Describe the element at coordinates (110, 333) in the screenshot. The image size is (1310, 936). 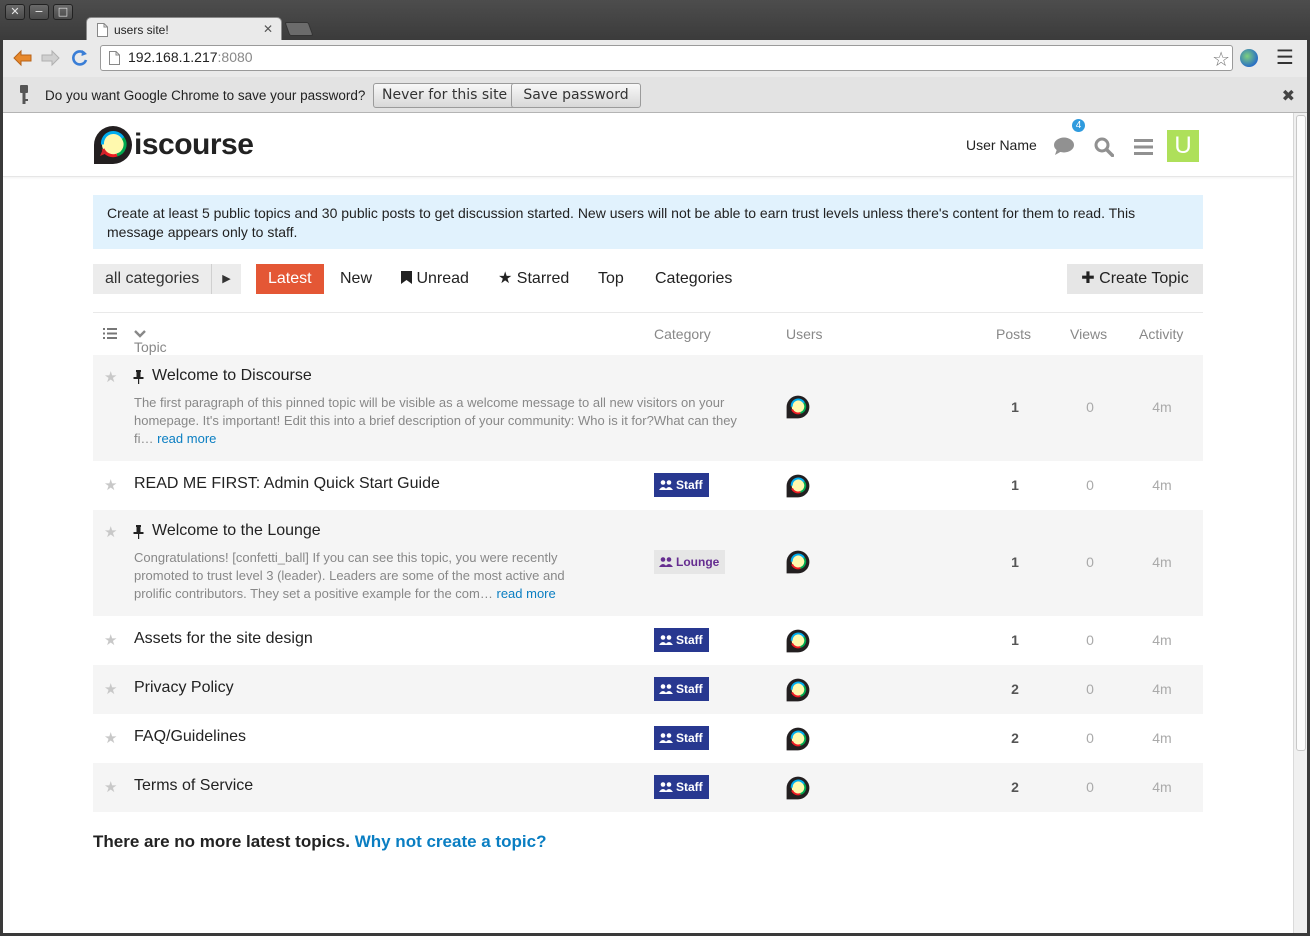
I see `bulk-select-list-icon` at that location.